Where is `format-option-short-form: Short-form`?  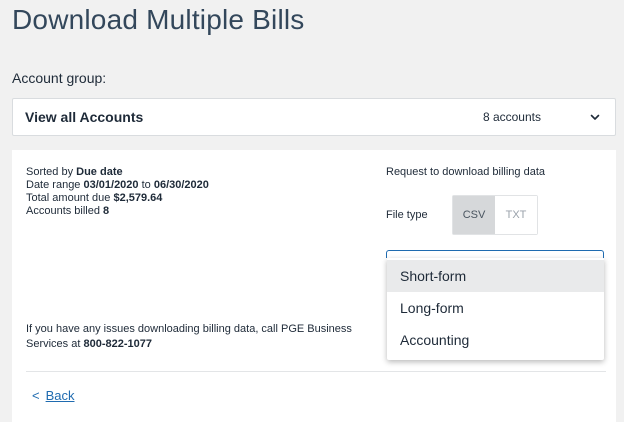
format-option-short-form: Short-form is located at coordinates (495, 276).